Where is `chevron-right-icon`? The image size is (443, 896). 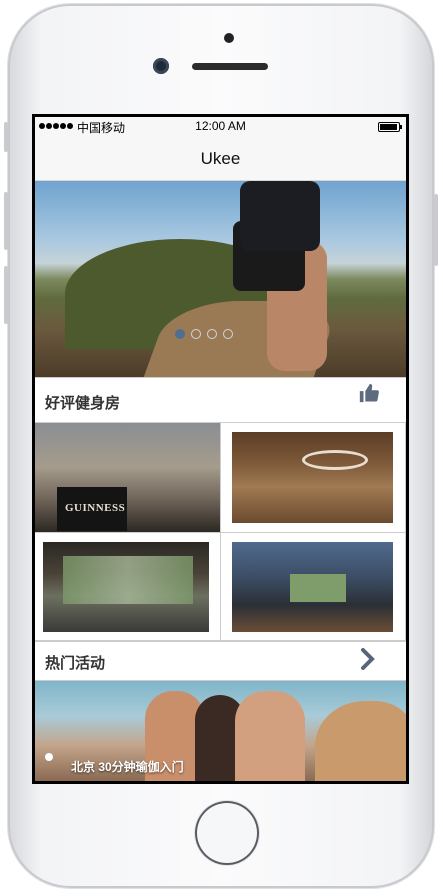
chevron-right-icon is located at coordinates (368, 659).